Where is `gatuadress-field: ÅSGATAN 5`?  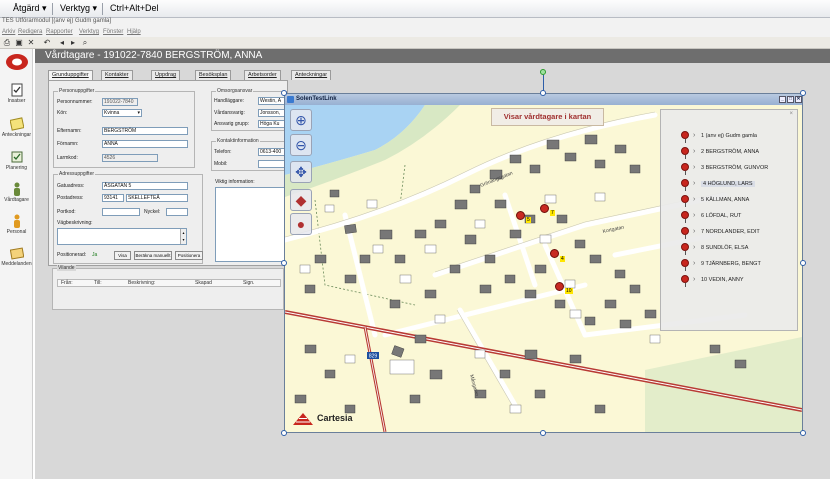 gatuadress-field: ÅSGATAN 5 is located at coordinates (145, 186).